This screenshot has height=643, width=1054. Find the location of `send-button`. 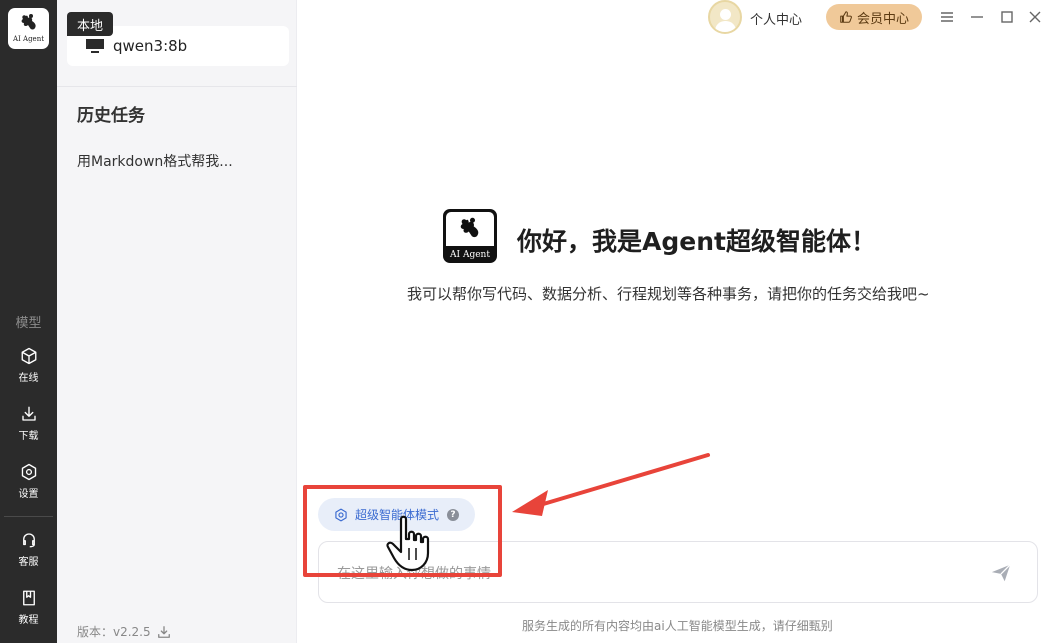

send-button is located at coordinates (1001, 573).